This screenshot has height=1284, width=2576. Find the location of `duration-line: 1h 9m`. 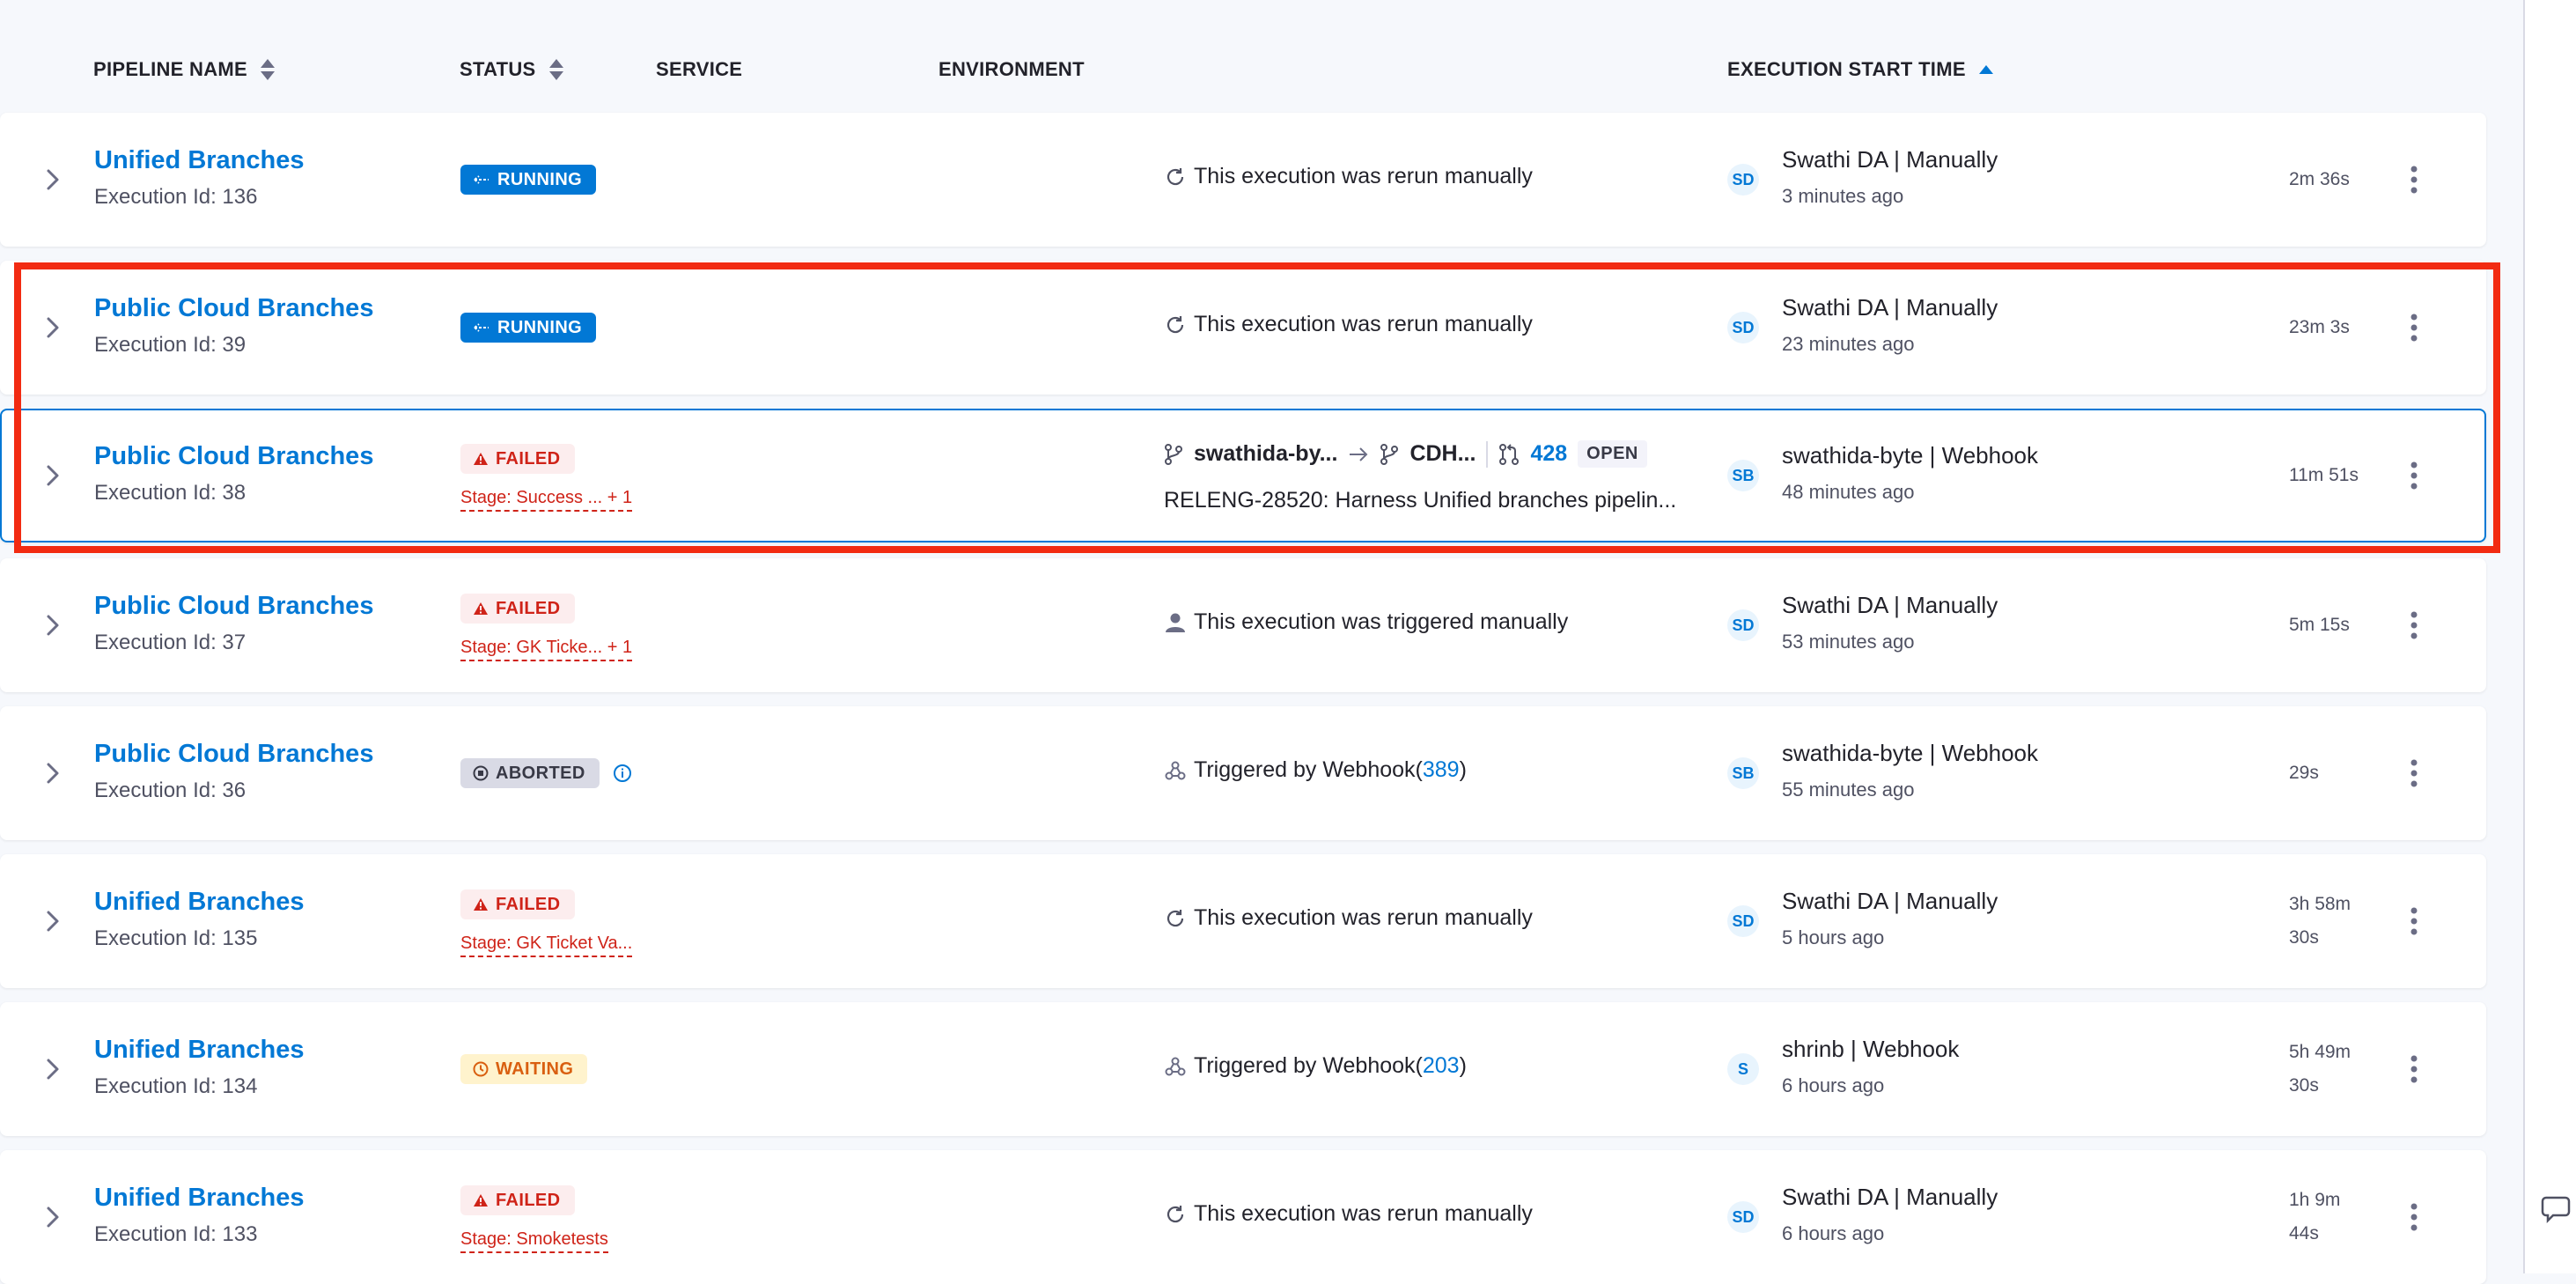

duration-line: 1h 9m is located at coordinates (2315, 1200).